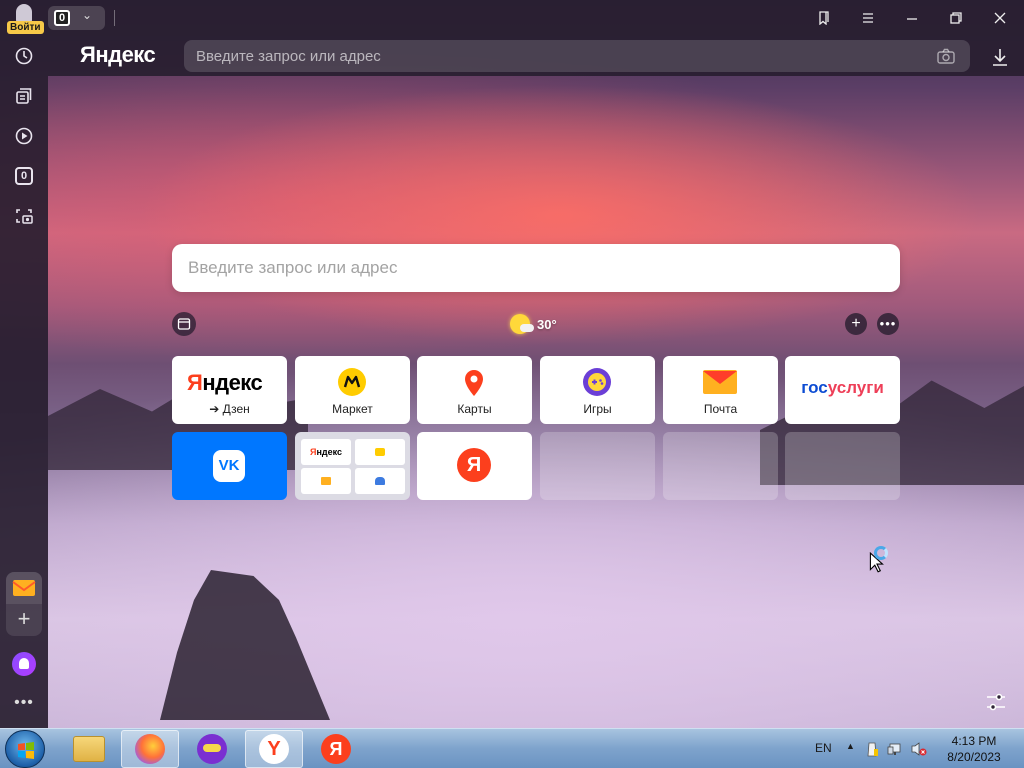 This screenshot has width=1024, height=768. I want to click on main-search-box, so click(536, 268).